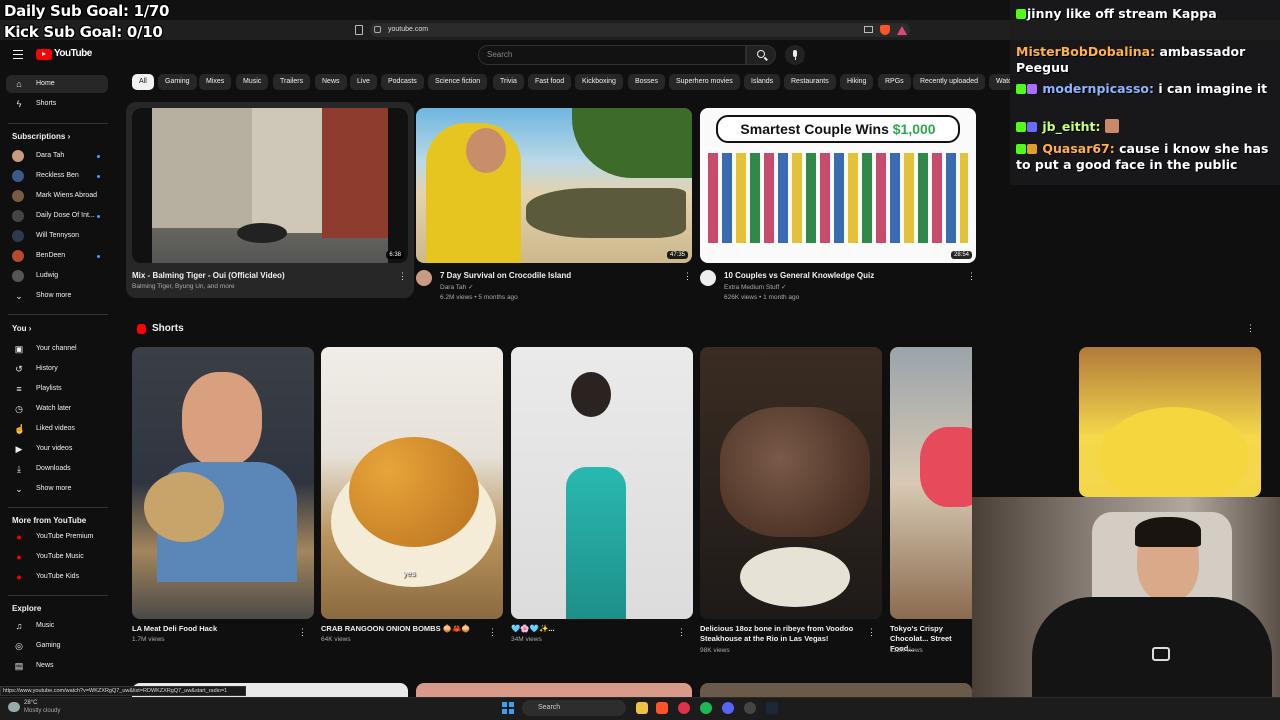 This screenshot has height=720, width=1280. I want to click on spotify-icon, so click(706, 708).